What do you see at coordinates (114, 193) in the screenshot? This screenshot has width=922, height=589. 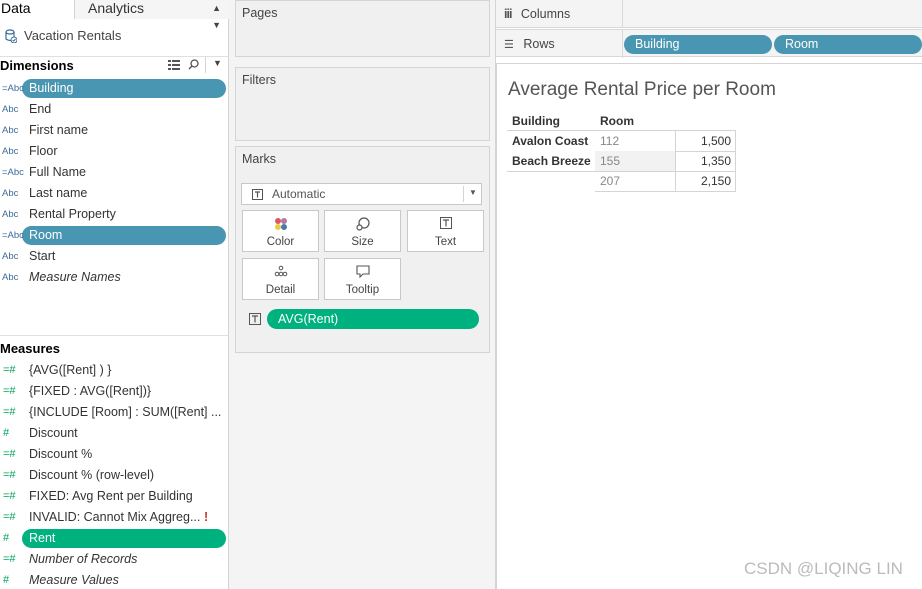 I see `dimension-field-last-name: Abc Last name` at bounding box center [114, 193].